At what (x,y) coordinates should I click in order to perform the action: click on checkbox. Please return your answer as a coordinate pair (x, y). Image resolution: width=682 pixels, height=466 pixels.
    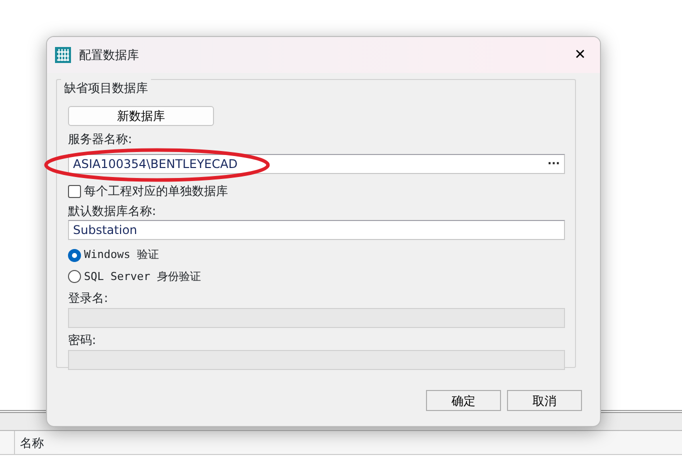
    Looking at the image, I should click on (74, 191).